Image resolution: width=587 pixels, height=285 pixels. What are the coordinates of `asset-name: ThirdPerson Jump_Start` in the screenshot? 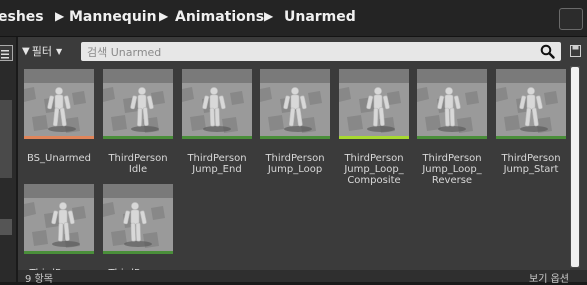 It's located at (531, 164).